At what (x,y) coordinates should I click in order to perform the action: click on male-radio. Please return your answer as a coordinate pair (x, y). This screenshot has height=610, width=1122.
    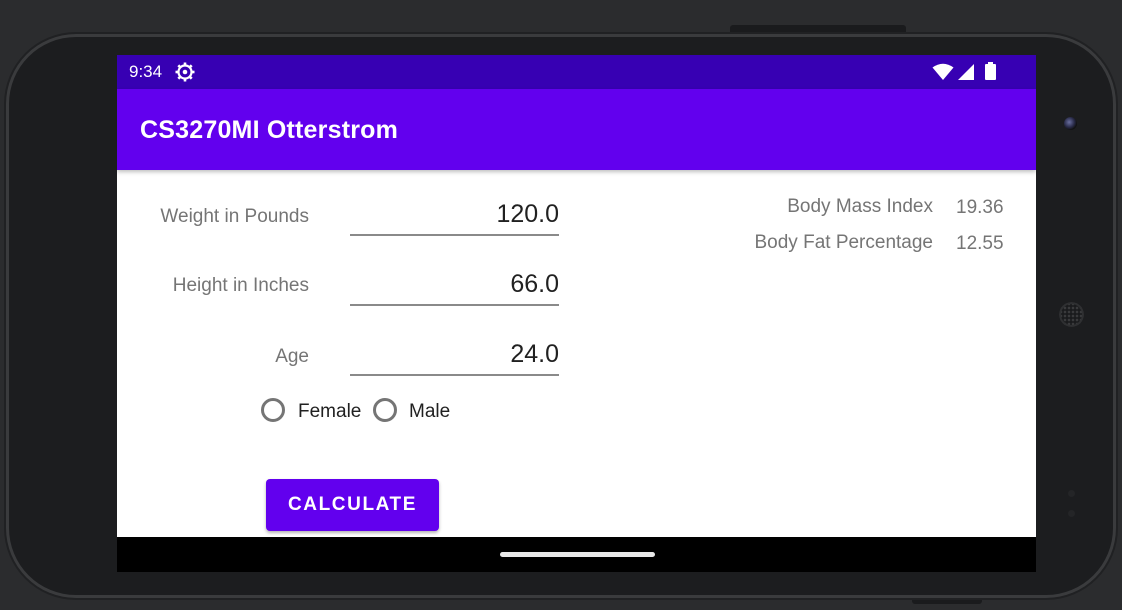
    Looking at the image, I should click on (385, 410).